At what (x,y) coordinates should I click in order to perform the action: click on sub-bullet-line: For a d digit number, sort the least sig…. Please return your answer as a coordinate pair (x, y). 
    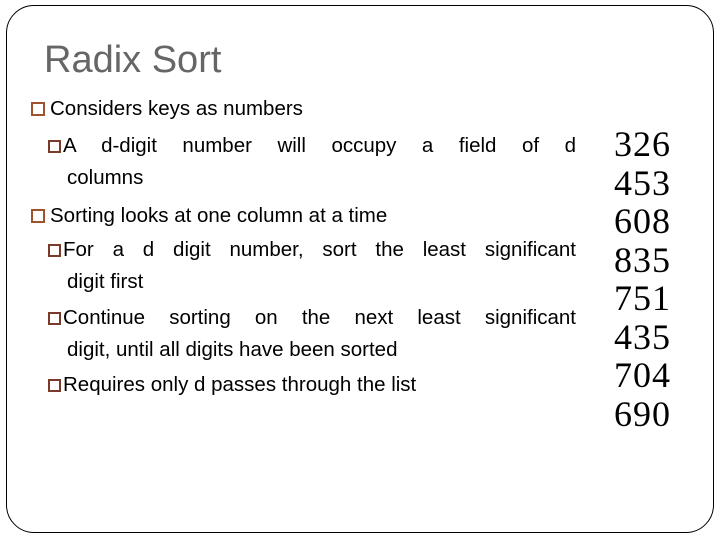
    Looking at the image, I should click on (312, 250).